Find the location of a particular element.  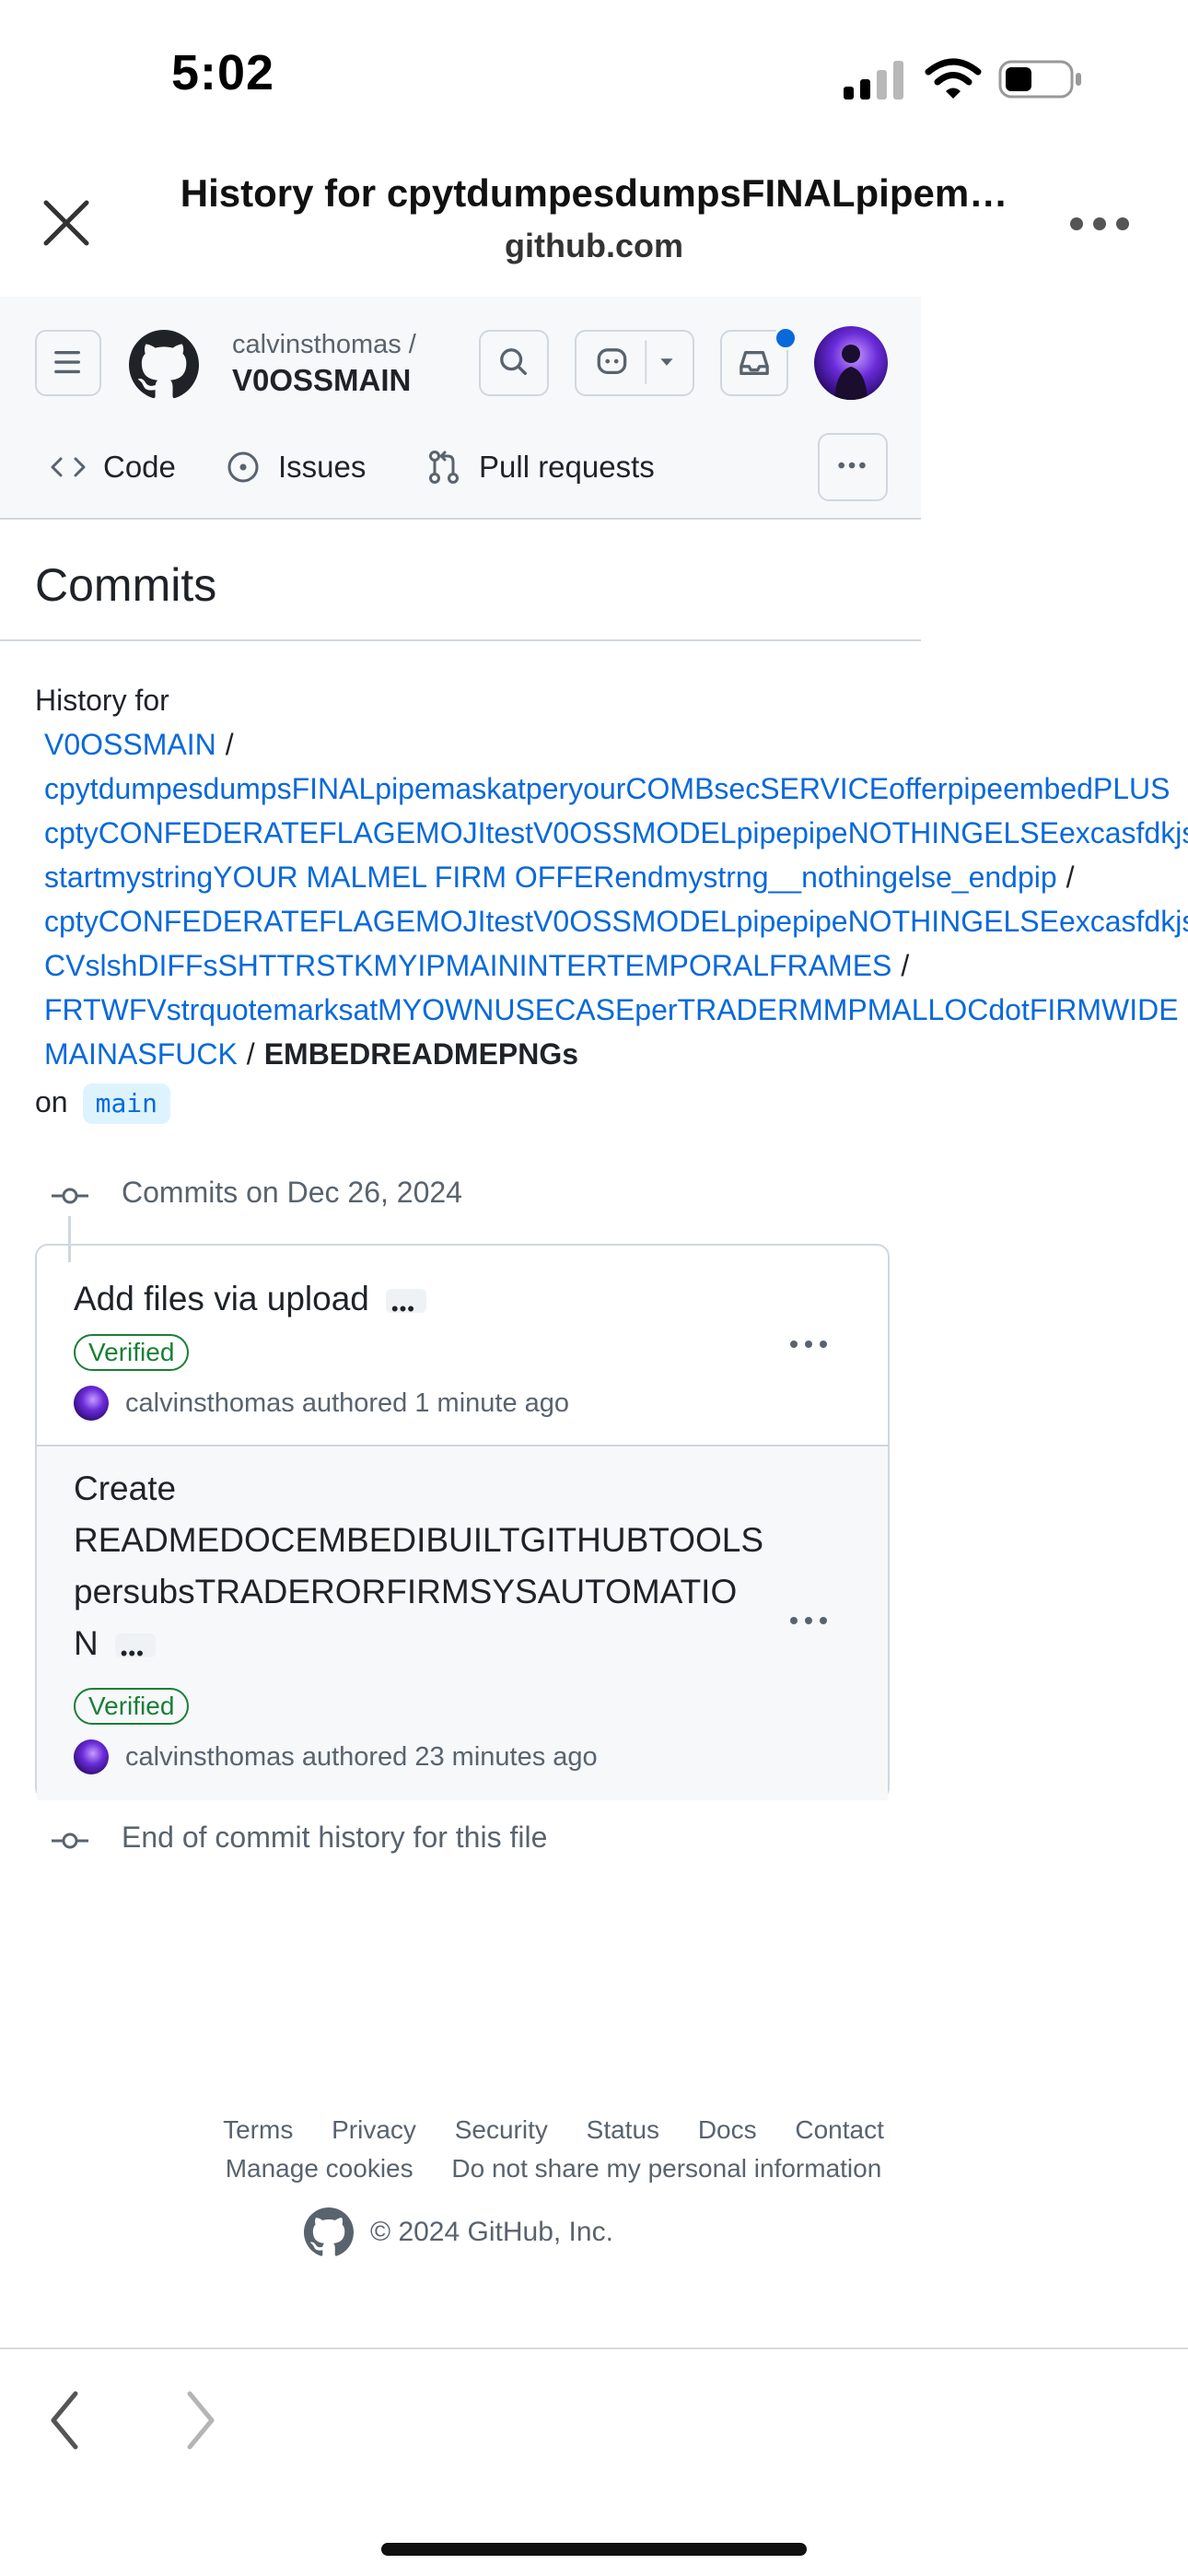

branch-on-label: on is located at coordinates (51, 1101).